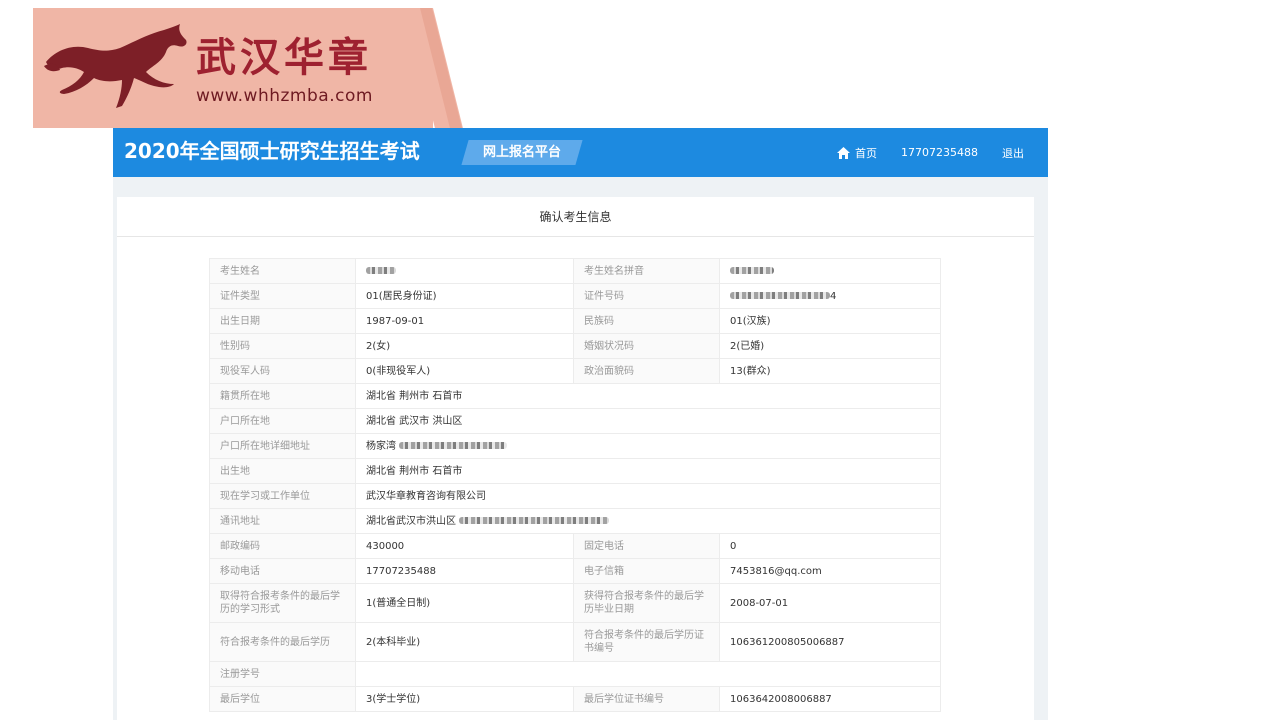 Image resolution: width=1280 pixels, height=720 pixels. Describe the element at coordinates (830, 642) in the screenshot. I see `edu-cert-value: 106361200805006887` at that location.